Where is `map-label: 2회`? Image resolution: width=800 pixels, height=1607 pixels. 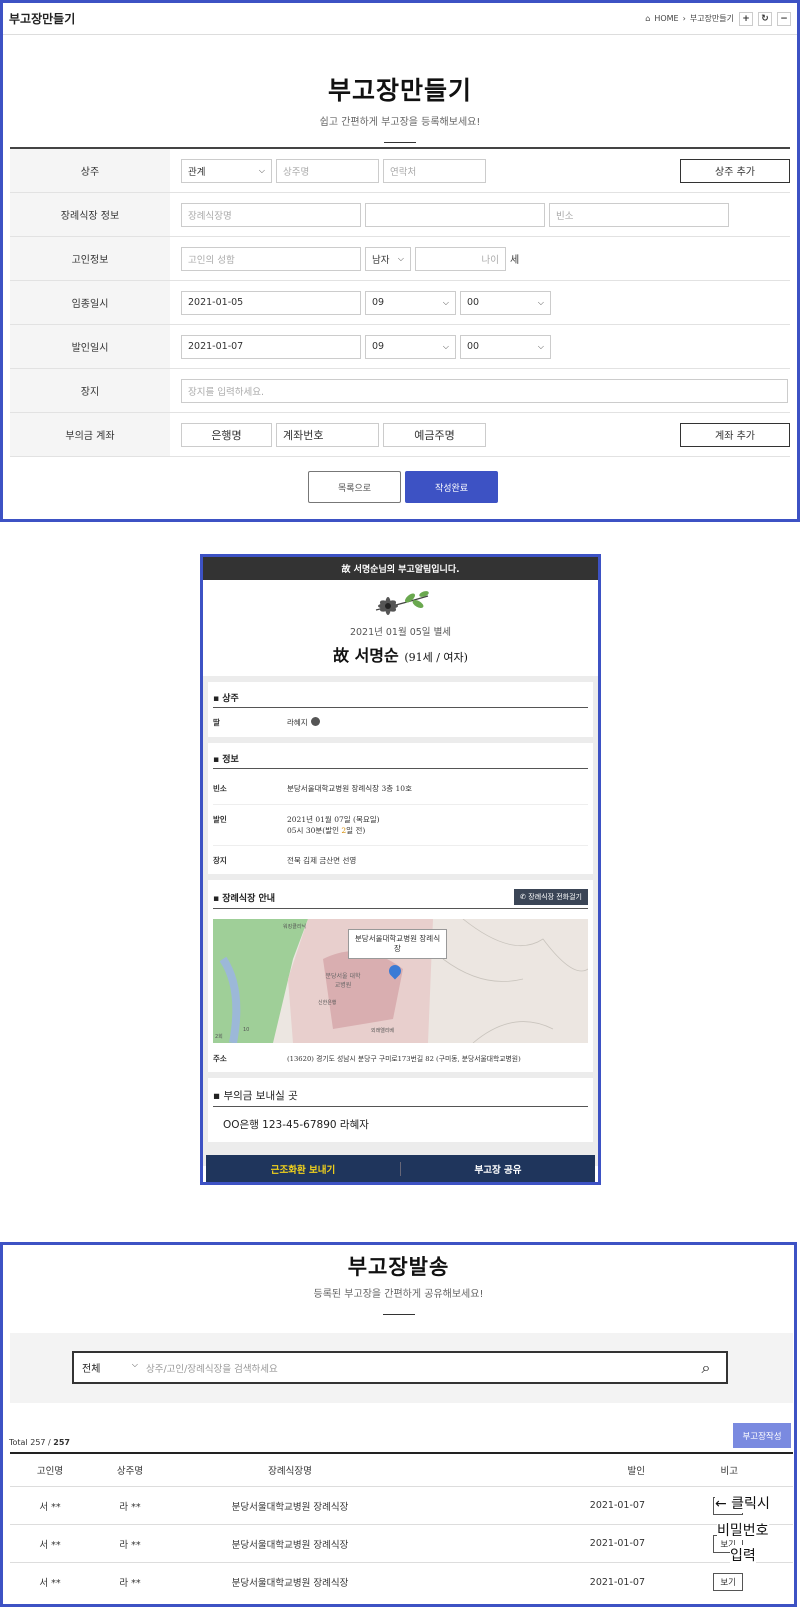
map-label: 2회 is located at coordinates (219, 1037).